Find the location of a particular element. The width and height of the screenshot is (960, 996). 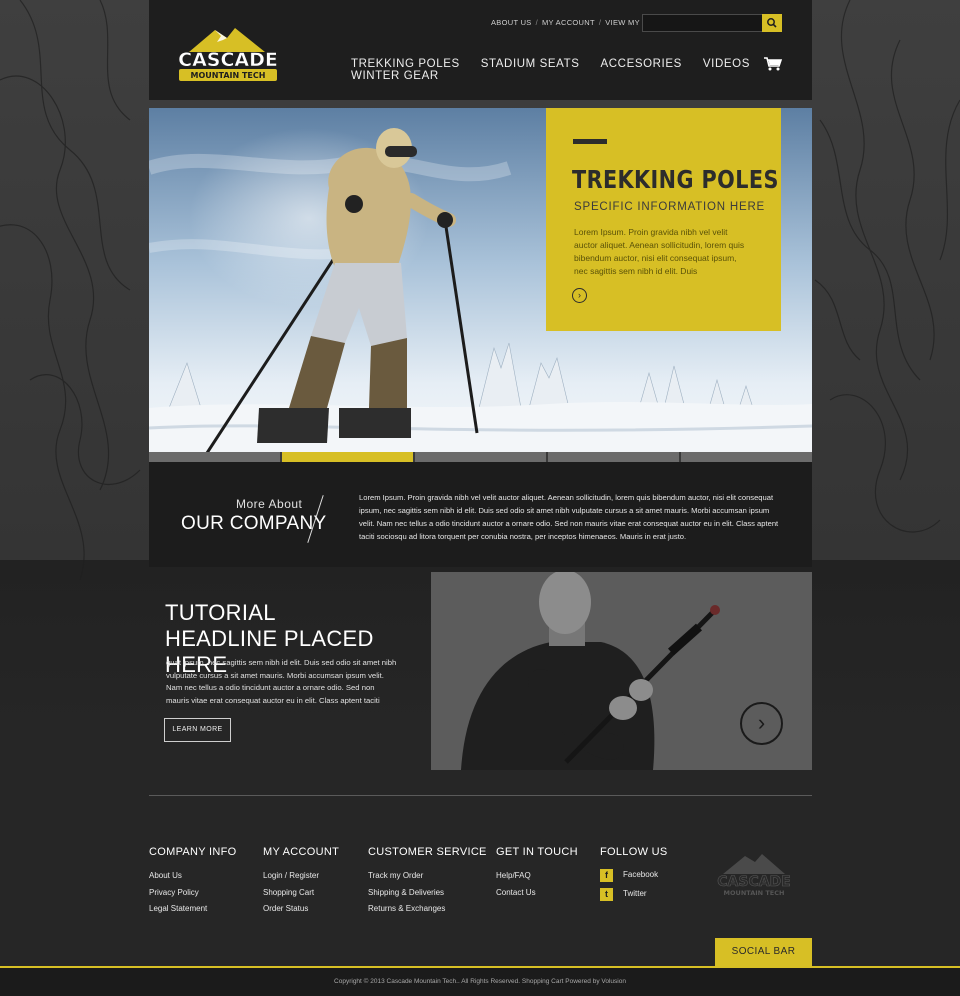

promo-title: TREKKING POLES is located at coordinates (675, 179).